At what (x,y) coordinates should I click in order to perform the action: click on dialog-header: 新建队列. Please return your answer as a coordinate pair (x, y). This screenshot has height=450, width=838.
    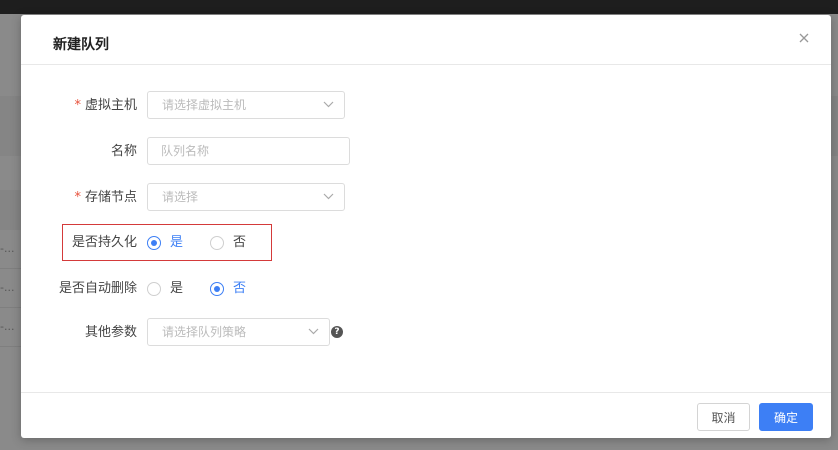
    Looking at the image, I should click on (426, 40).